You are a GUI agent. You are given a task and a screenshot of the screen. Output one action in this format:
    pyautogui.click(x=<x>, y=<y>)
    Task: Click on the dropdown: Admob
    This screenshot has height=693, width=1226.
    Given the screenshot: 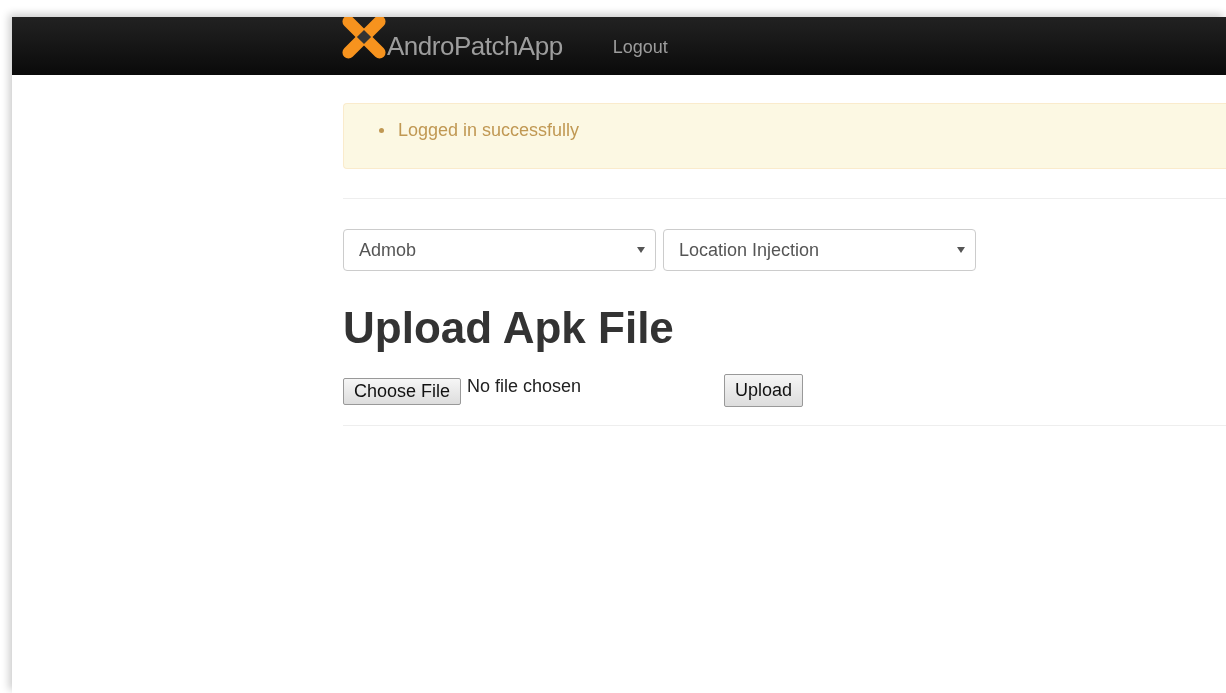 What is the action you would take?
    pyautogui.click(x=499, y=250)
    